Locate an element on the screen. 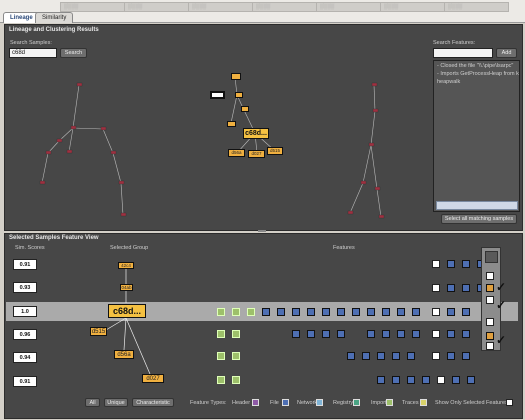 The image size is (525, 420). legend-label: Import is located at coordinates (379, 403).